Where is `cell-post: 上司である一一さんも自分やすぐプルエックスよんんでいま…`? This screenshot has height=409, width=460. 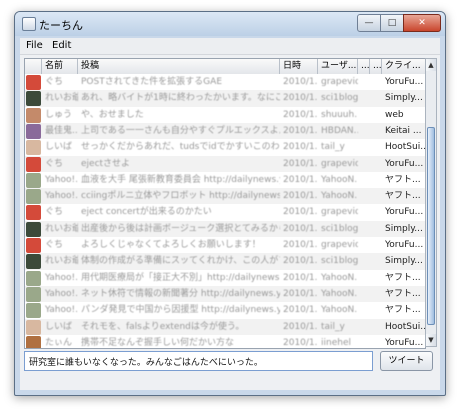
cell-post: 上司である一一さんも自分やすぐプルエックスよんんでいま… is located at coordinates (180, 130).